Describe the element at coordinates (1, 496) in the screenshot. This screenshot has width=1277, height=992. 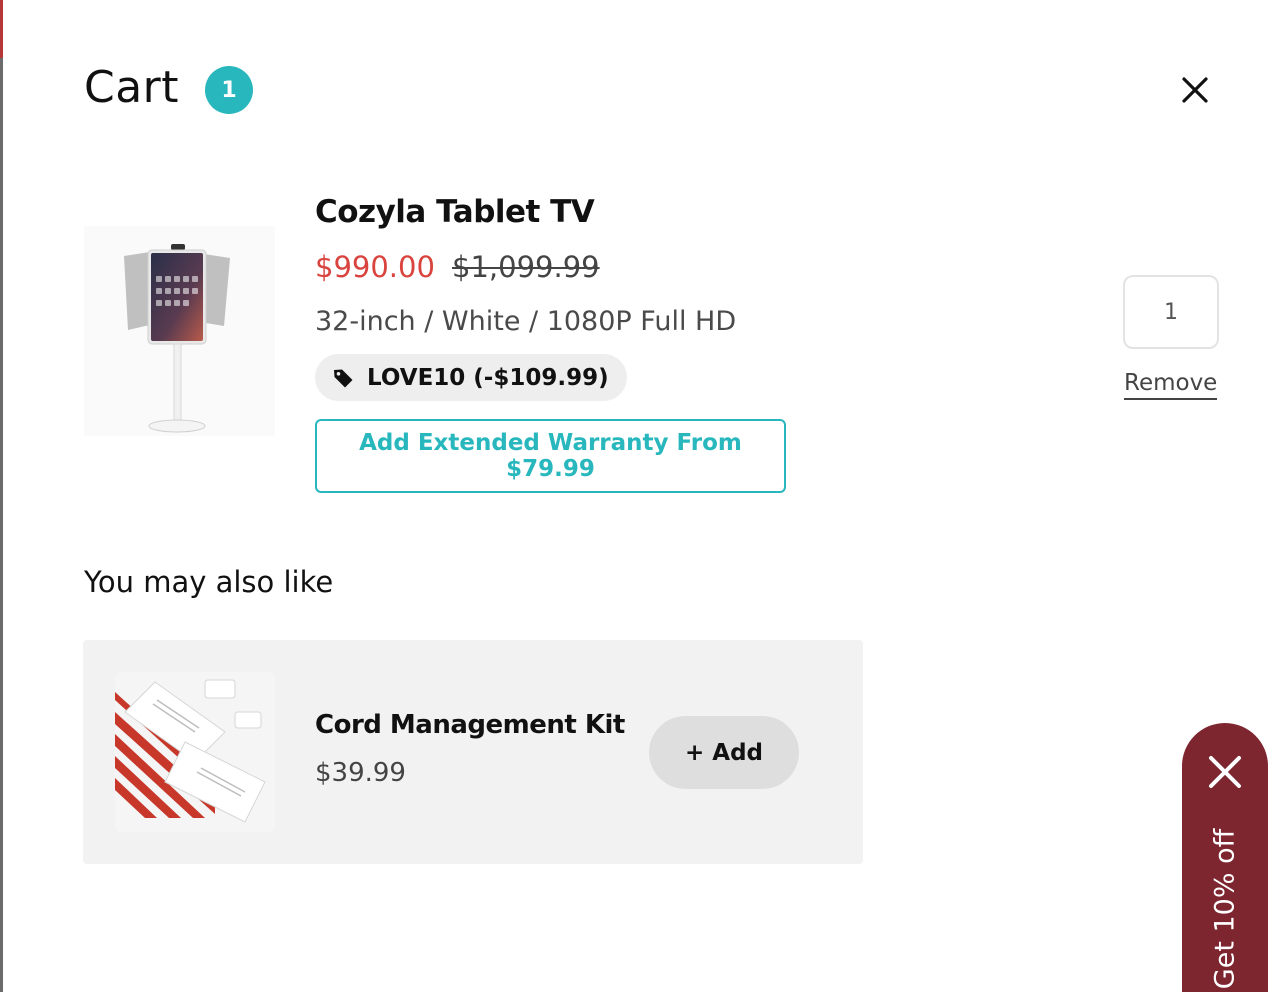
I see `page-edge-strip` at that location.